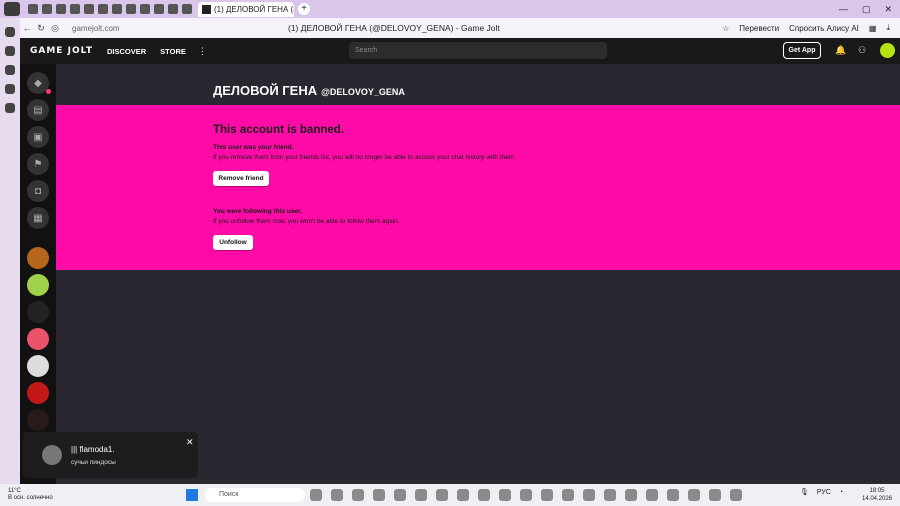 The image size is (900, 506). I want to click on get-app-button: Get App, so click(802, 50).